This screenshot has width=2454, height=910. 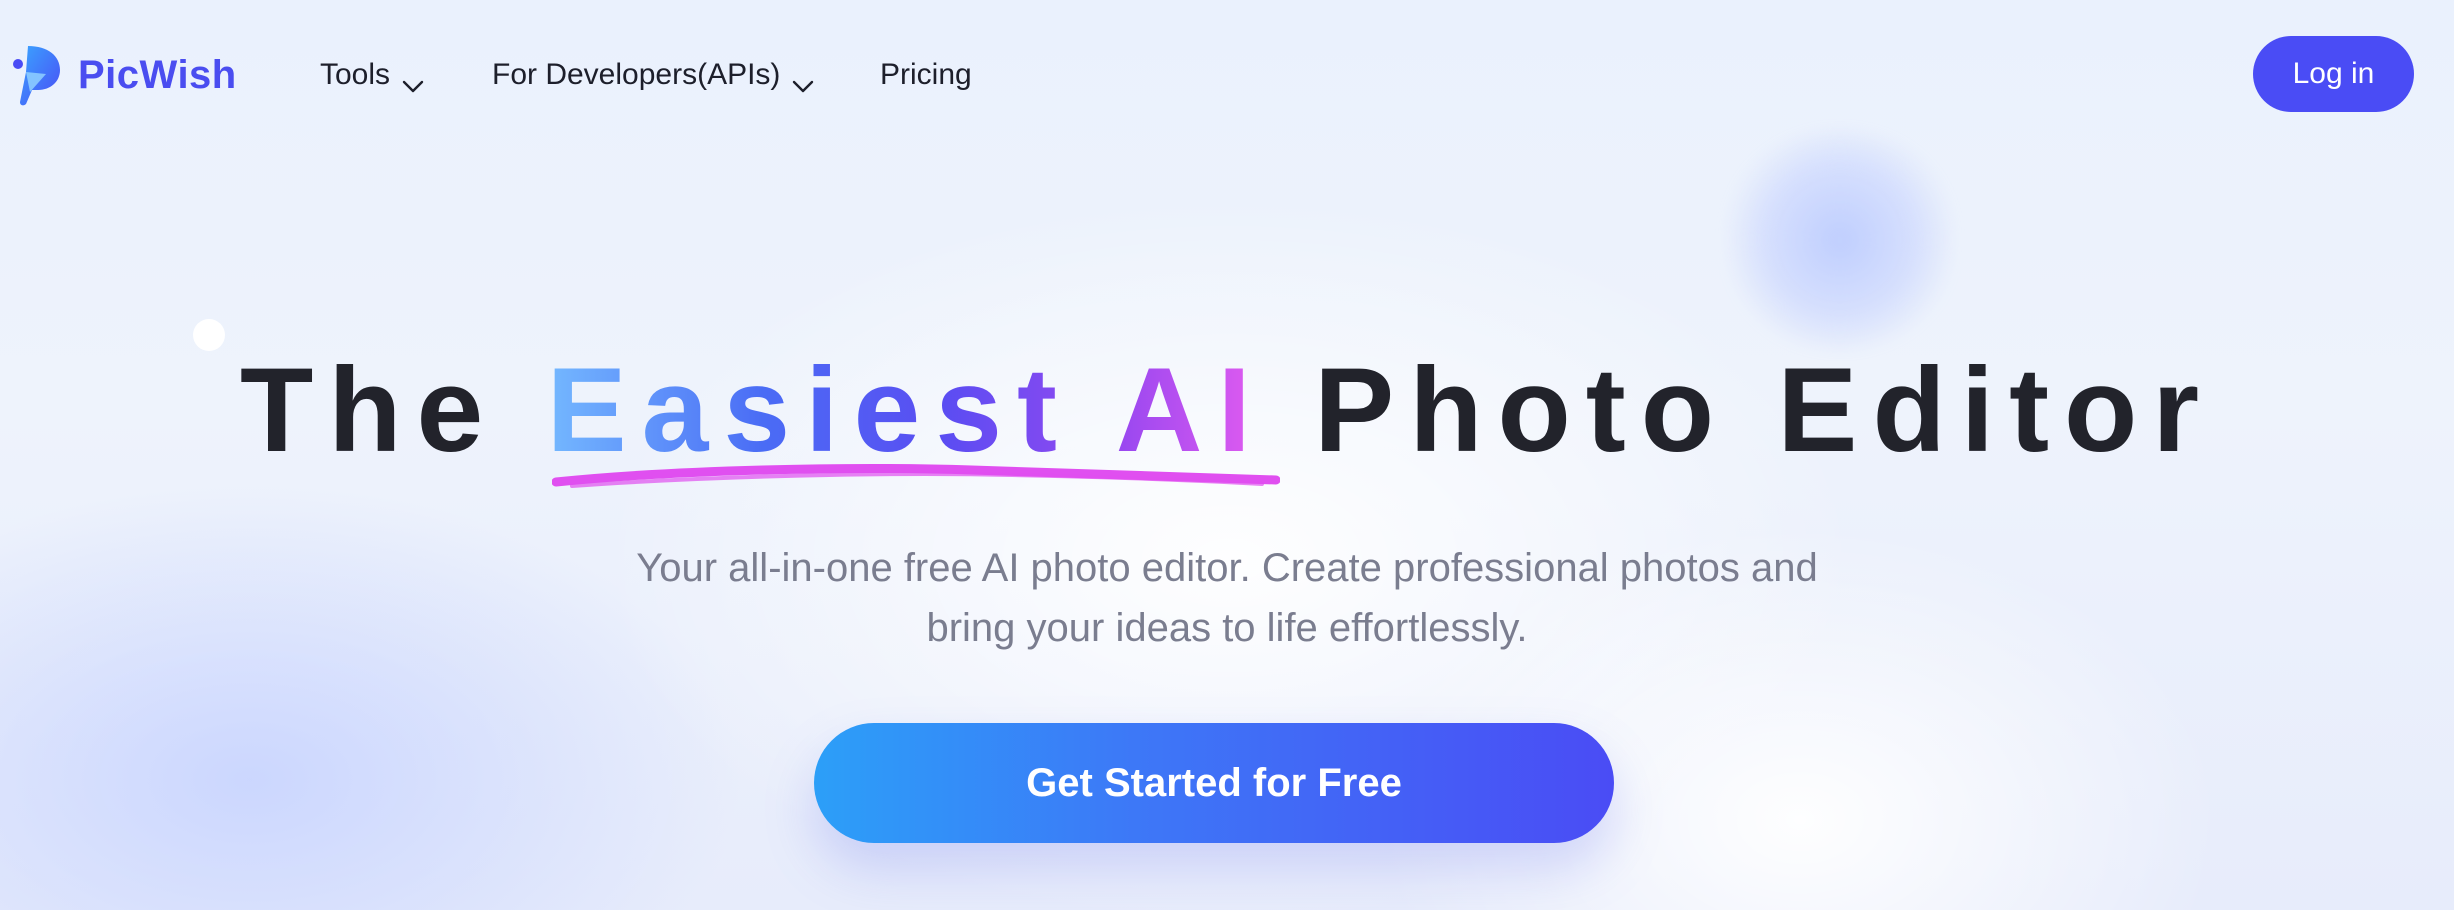 I want to click on nav-pricing-label: Pricing, so click(x=926, y=74).